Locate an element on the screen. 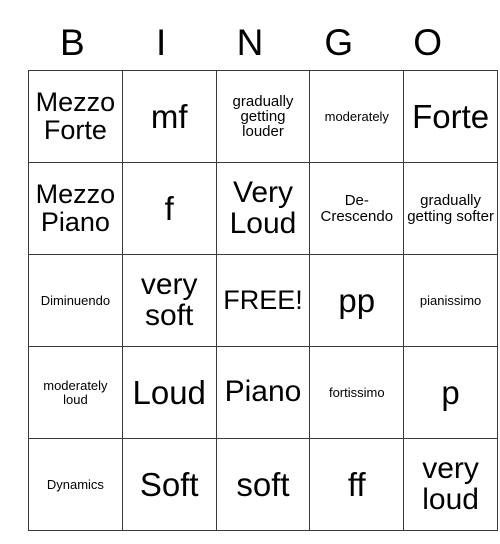  bingo-cell-label: moderately loud is located at coordinates (75, 392).